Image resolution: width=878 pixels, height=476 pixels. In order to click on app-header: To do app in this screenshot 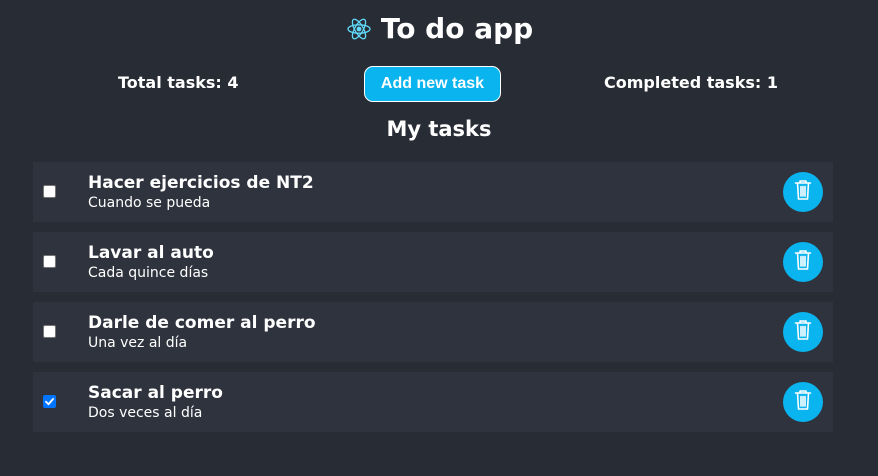, I will do `click(439, 32)`.